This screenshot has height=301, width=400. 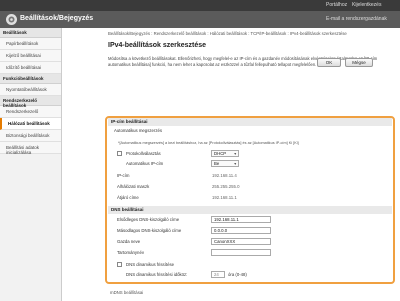 I want to click on auto-ip-select: Be ▼, so click(x=225, y=163).